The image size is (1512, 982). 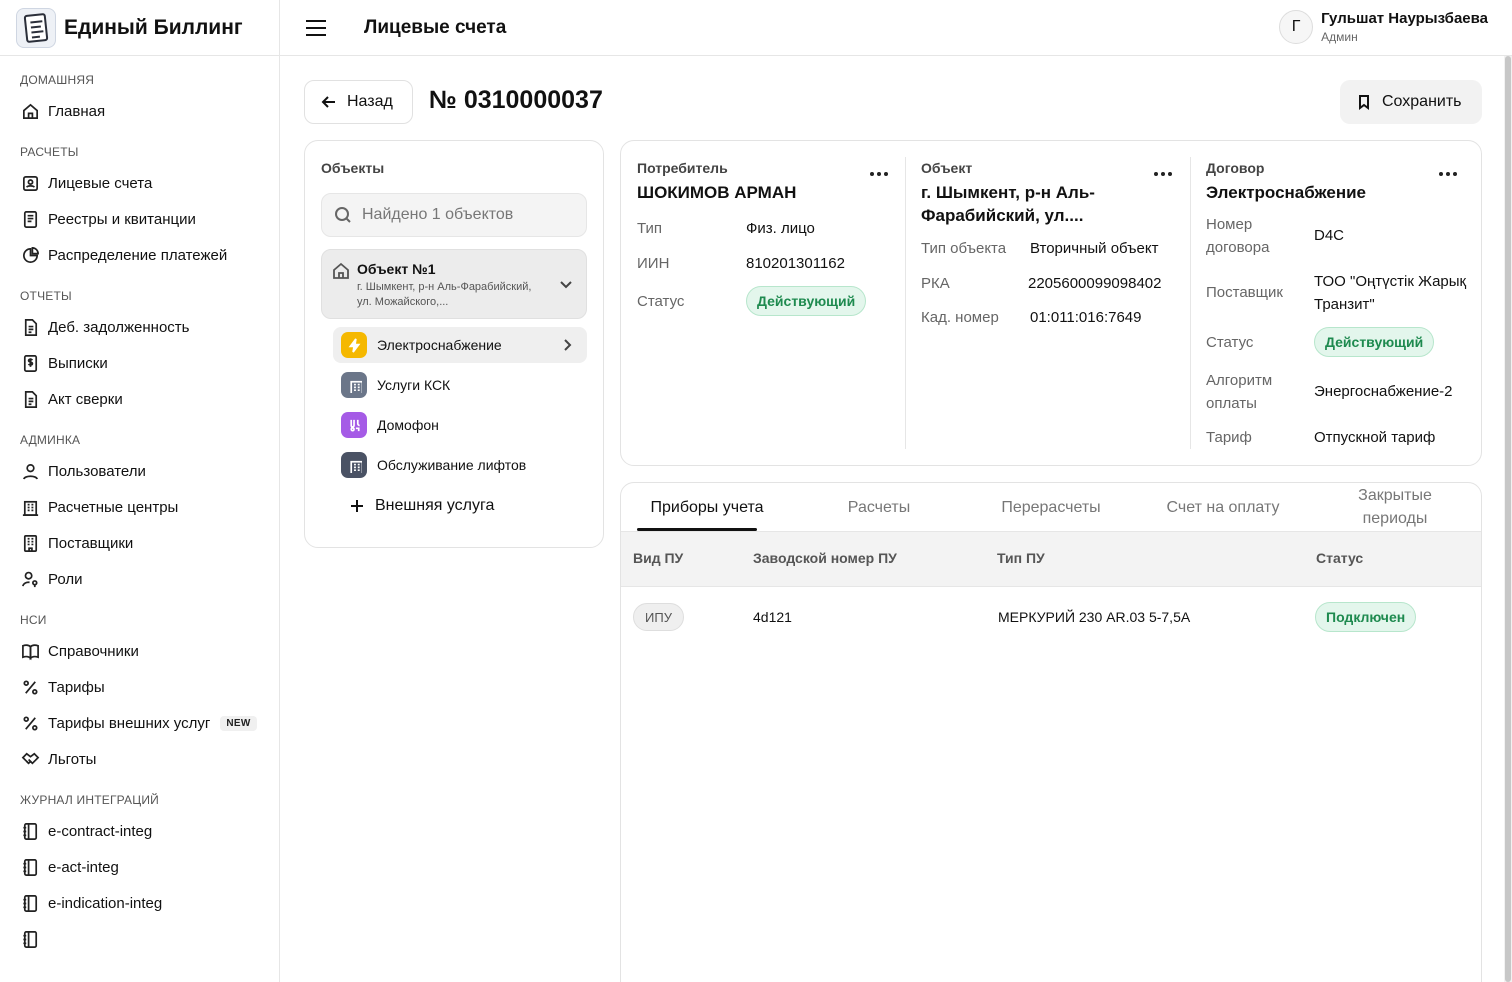 I want to click on object-rka-label: РКА, so click(x=935, y=283).